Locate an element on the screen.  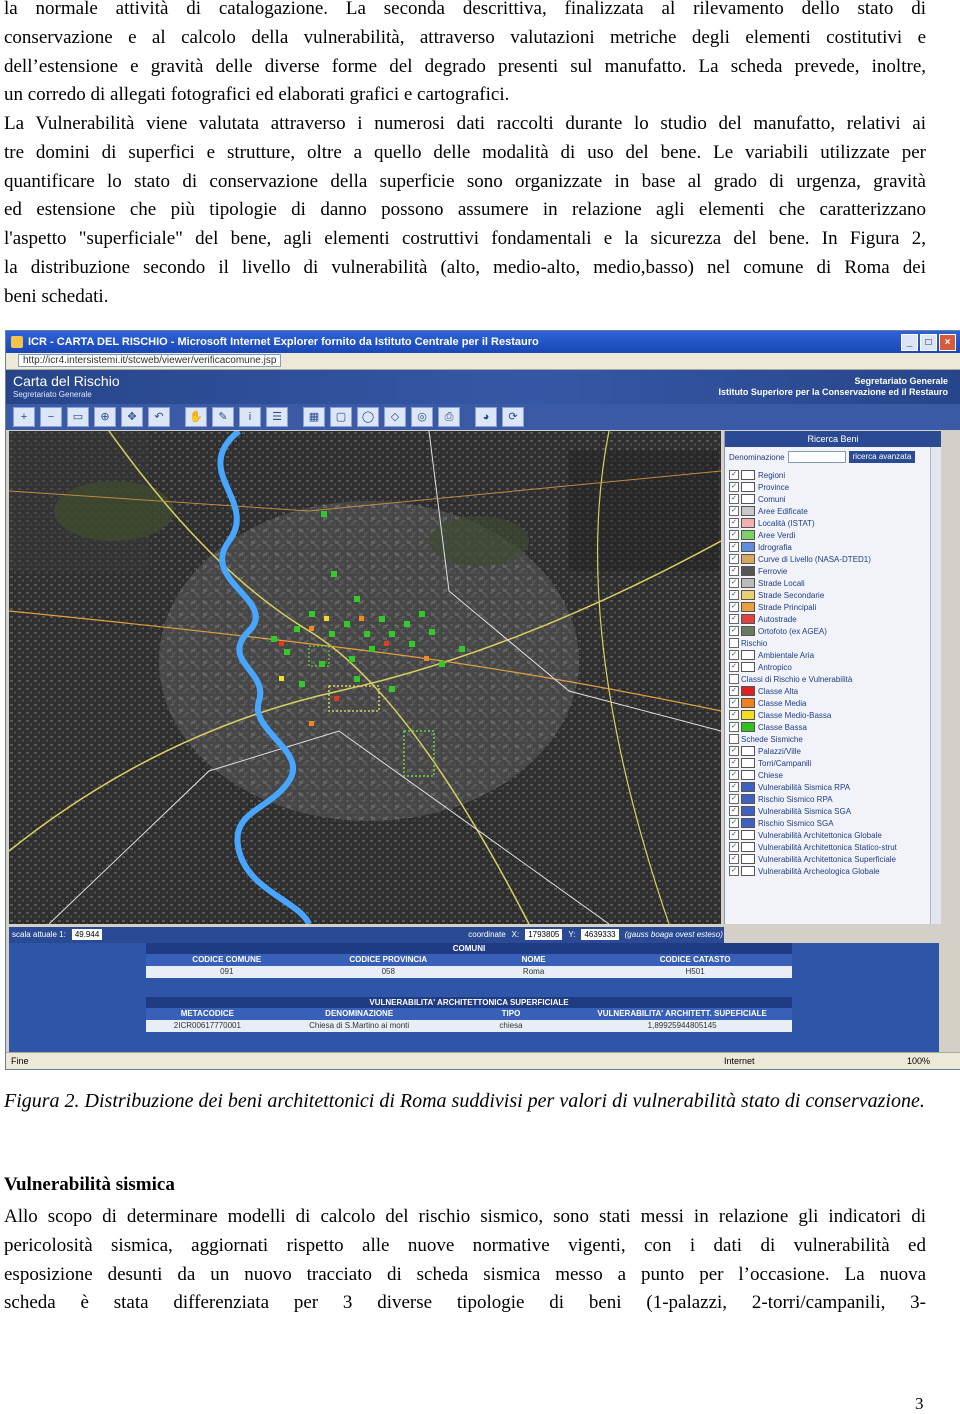
layer-item: ✓ Autostrade is located at coordinates (835, 619).